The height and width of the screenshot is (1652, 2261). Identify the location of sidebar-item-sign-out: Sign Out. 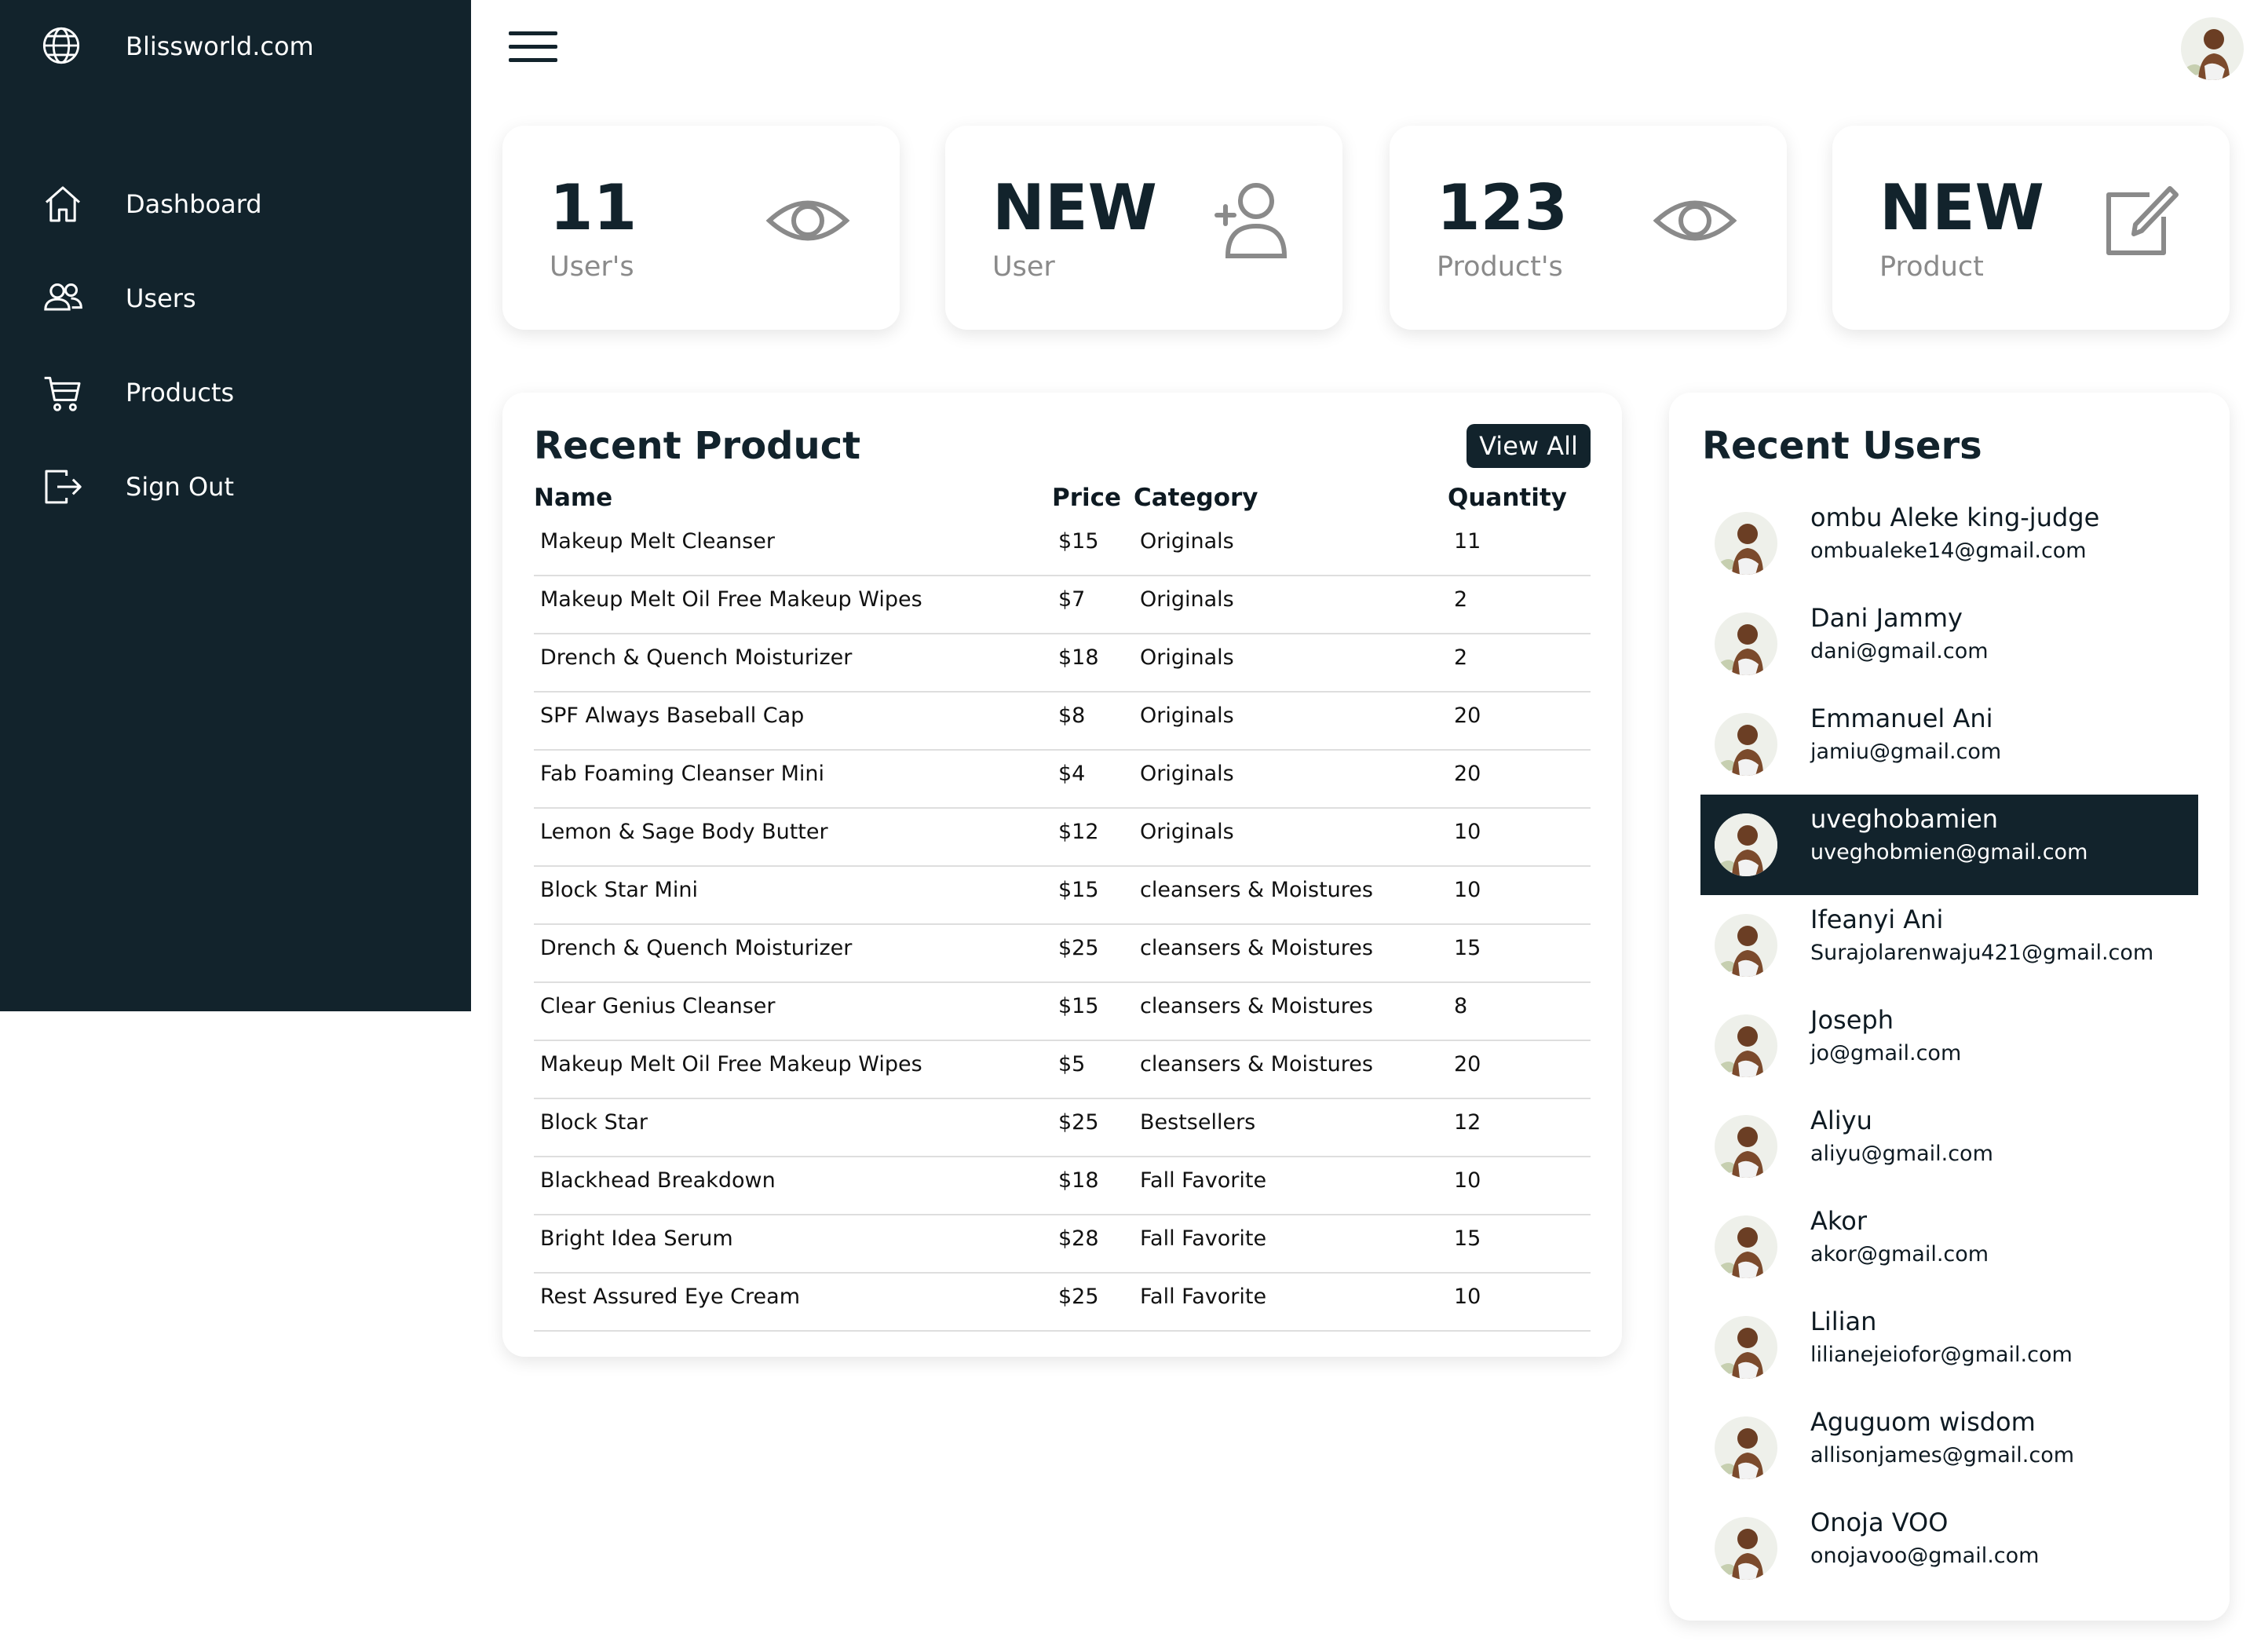
(245, 486).